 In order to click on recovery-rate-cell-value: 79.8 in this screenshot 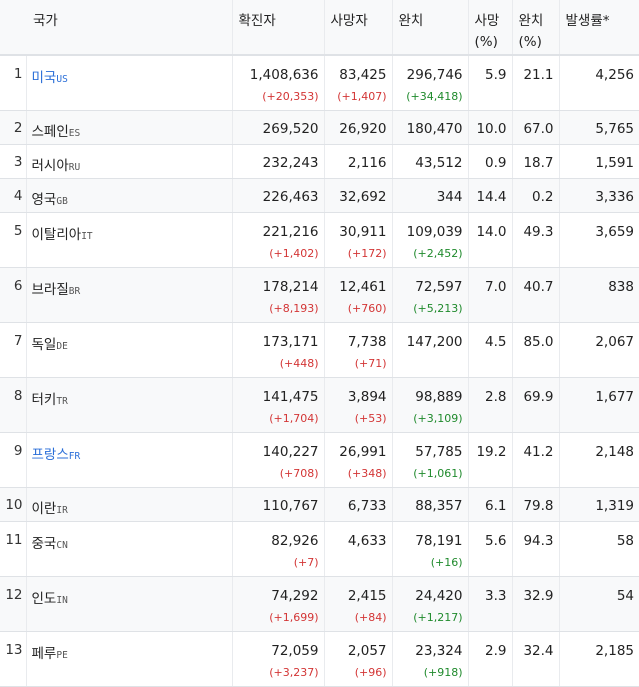, I will do `click(538, 505)`.